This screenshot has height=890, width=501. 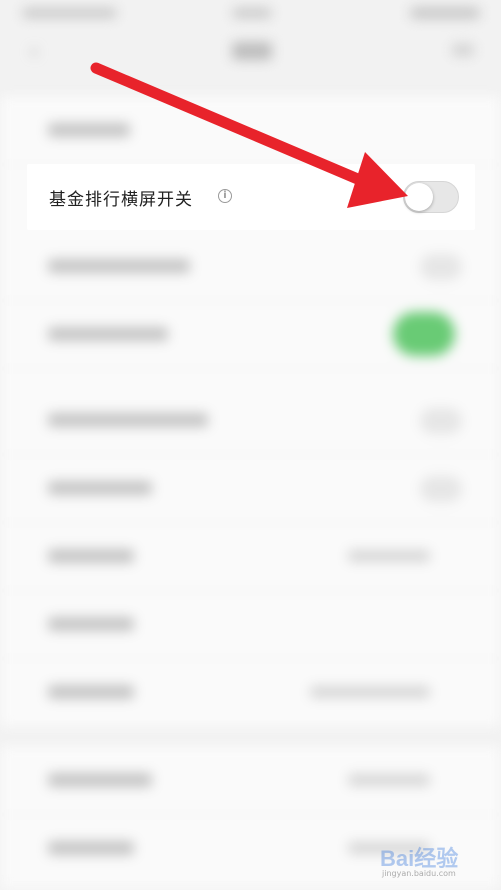 I want to click on toggle-knob, so click(x=419, y=197).